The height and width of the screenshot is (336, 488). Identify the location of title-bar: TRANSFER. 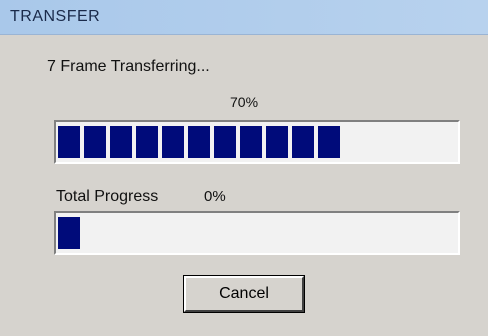
(244, 17).